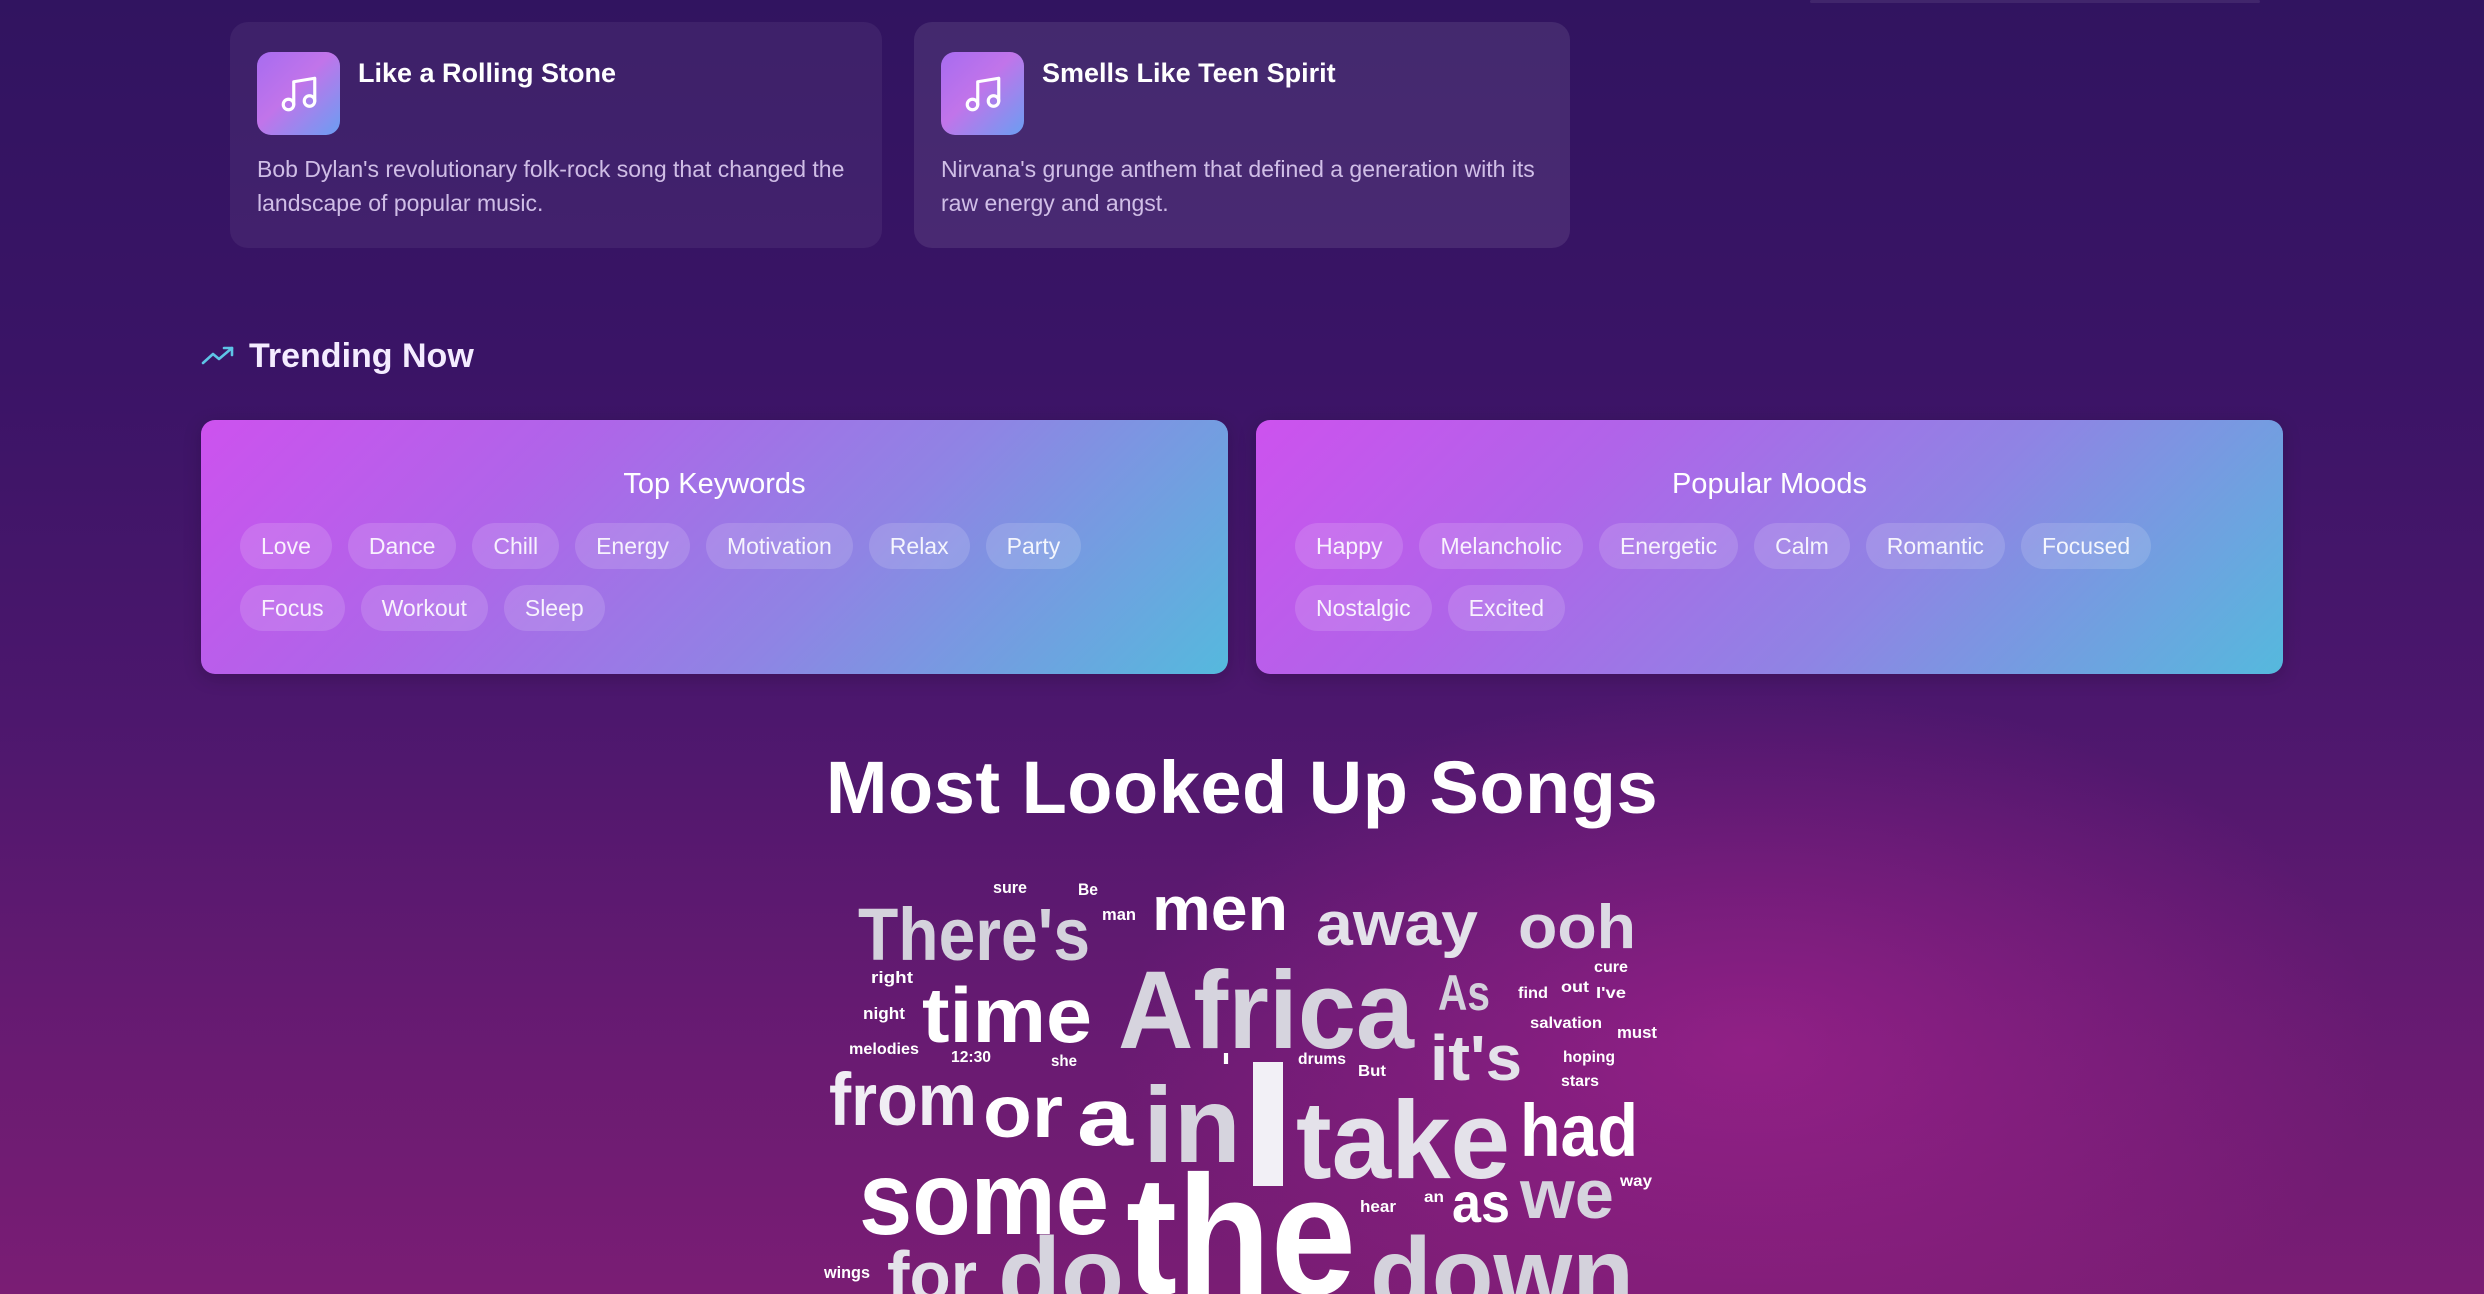 Image resolution: width=2484 pixels, height=1294 pixels. Describe the element at coordinates (1502, 1255) in the screenshot. I see `word-cloud-word: down` at that location.